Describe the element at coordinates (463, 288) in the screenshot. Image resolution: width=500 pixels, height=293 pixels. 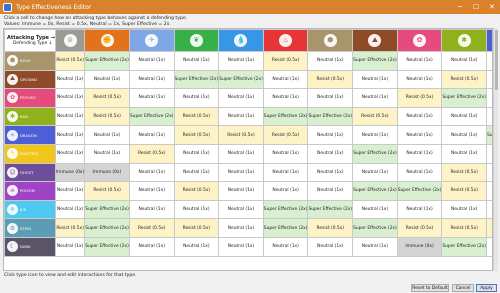
I see `cancel-button: Cancel` at that location.